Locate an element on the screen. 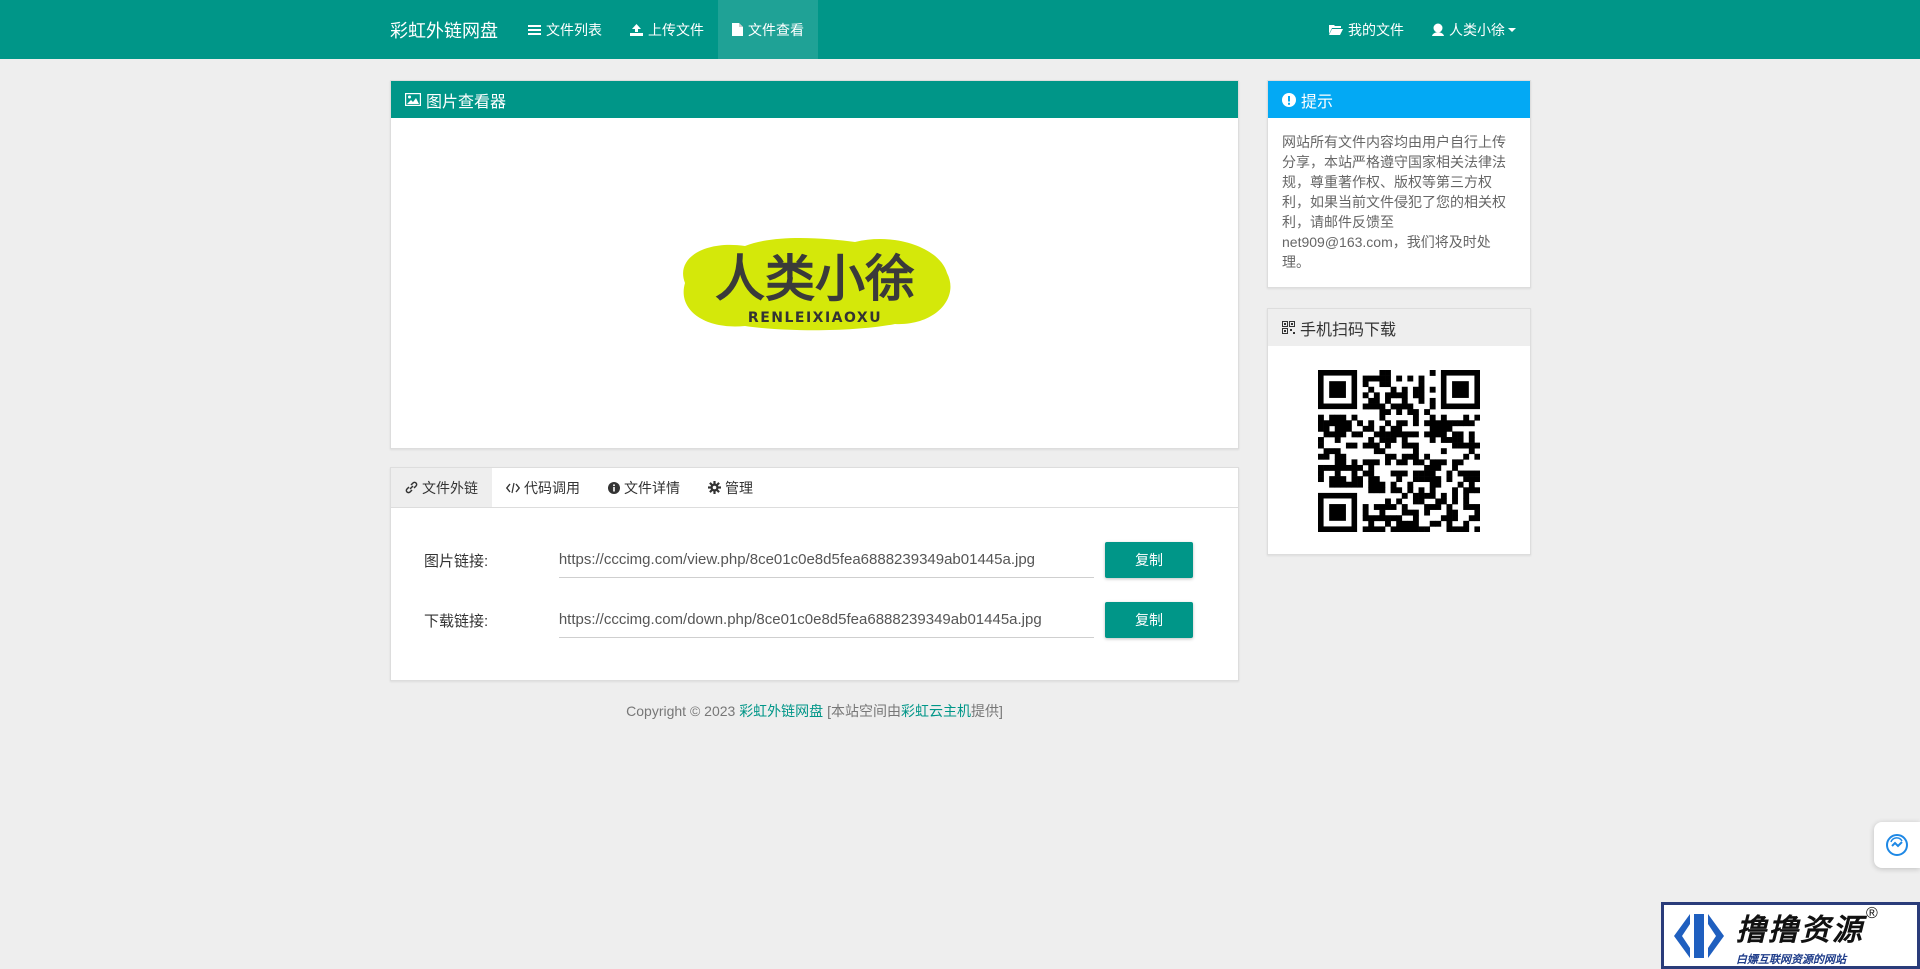  links-tabs: 文件外链 代码调用 文件详情 管理 is located at coordinates (814, 488).